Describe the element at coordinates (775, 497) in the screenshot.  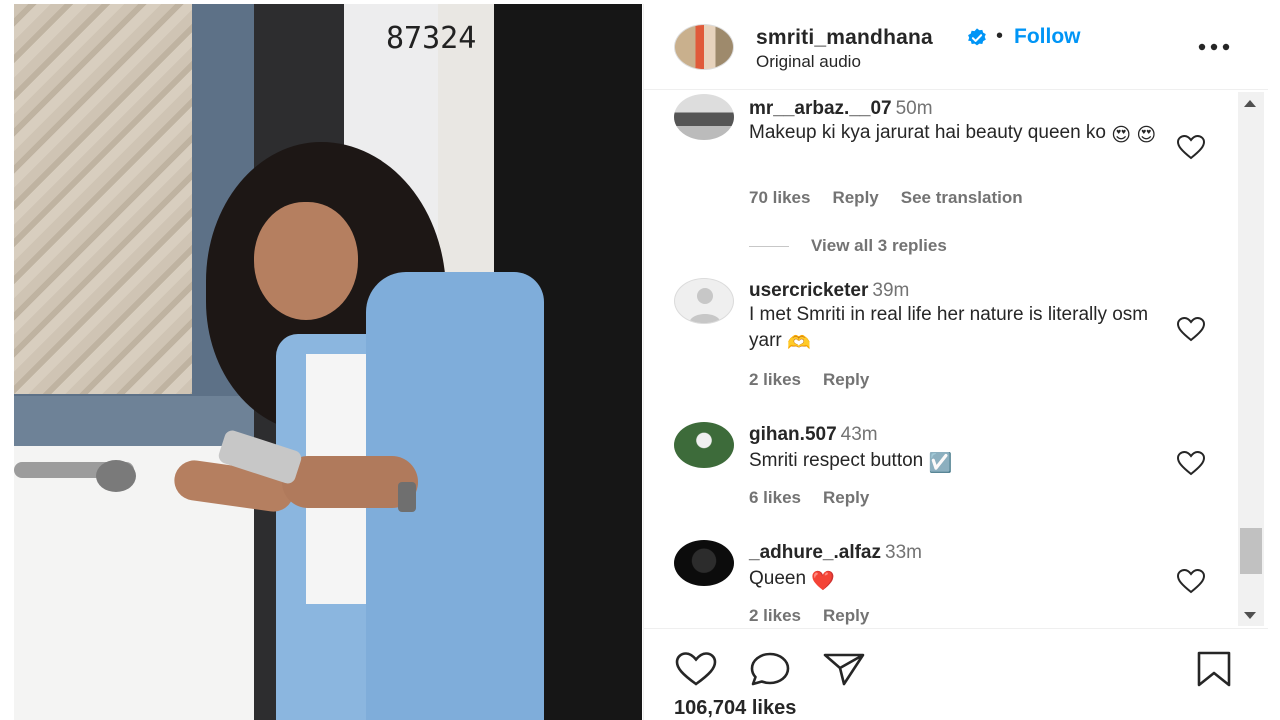
I see `comment-likes: 6 likes` at that location.